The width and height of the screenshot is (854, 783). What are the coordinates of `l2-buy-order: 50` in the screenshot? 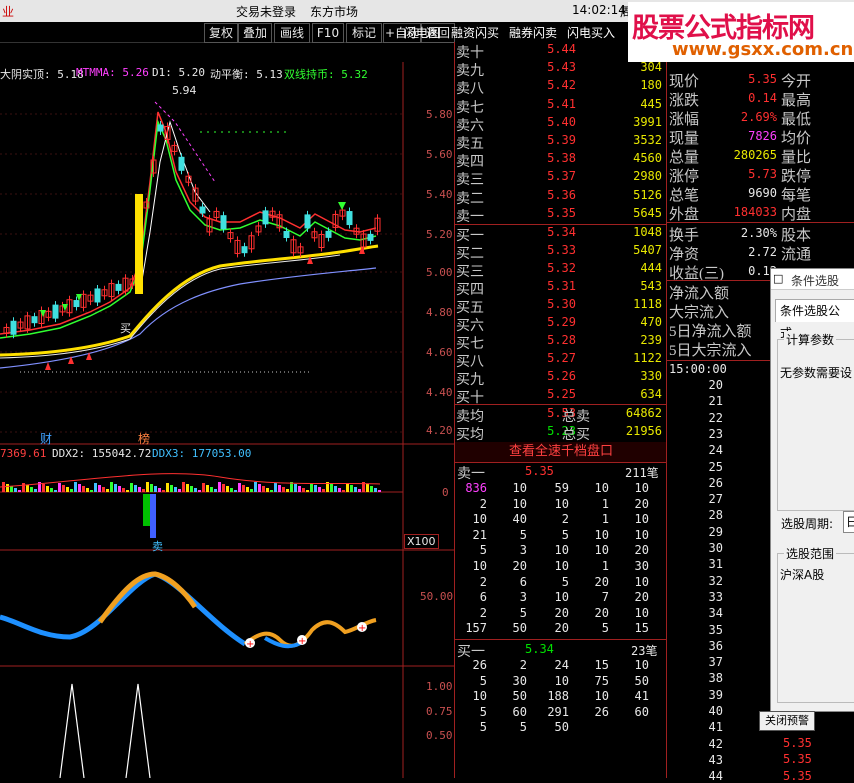 It's located at (641, 680).